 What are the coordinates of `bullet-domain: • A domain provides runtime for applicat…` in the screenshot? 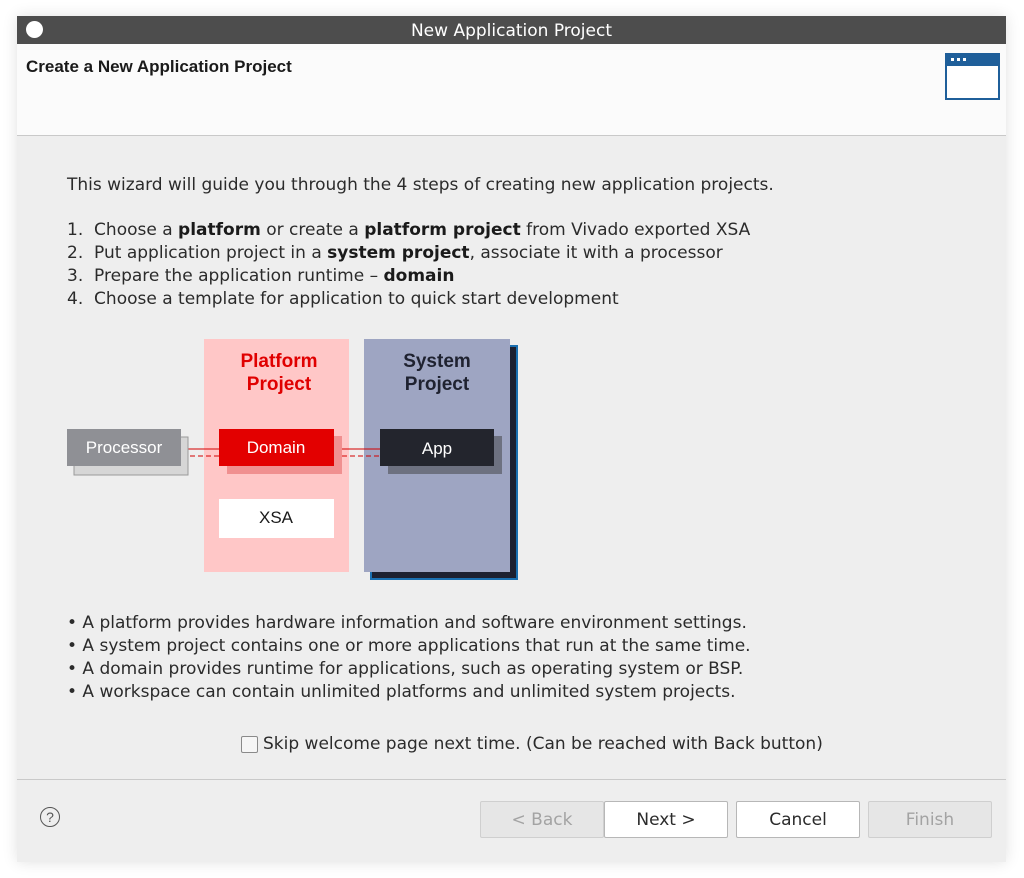 It's located at (405, 669).